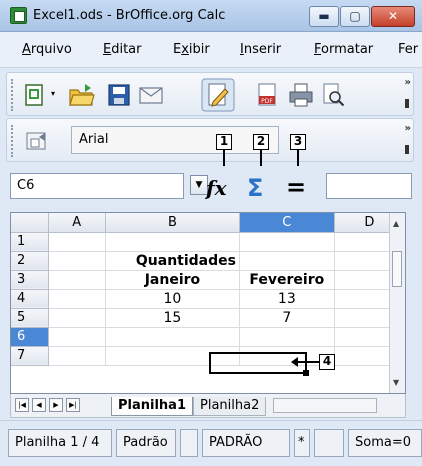 The height and width of the screenshot is (466, 422). What do you see at coordinates (172, 299) in the screenshot?
I see `cell-b4: 10` at bounding box center [172, 299].